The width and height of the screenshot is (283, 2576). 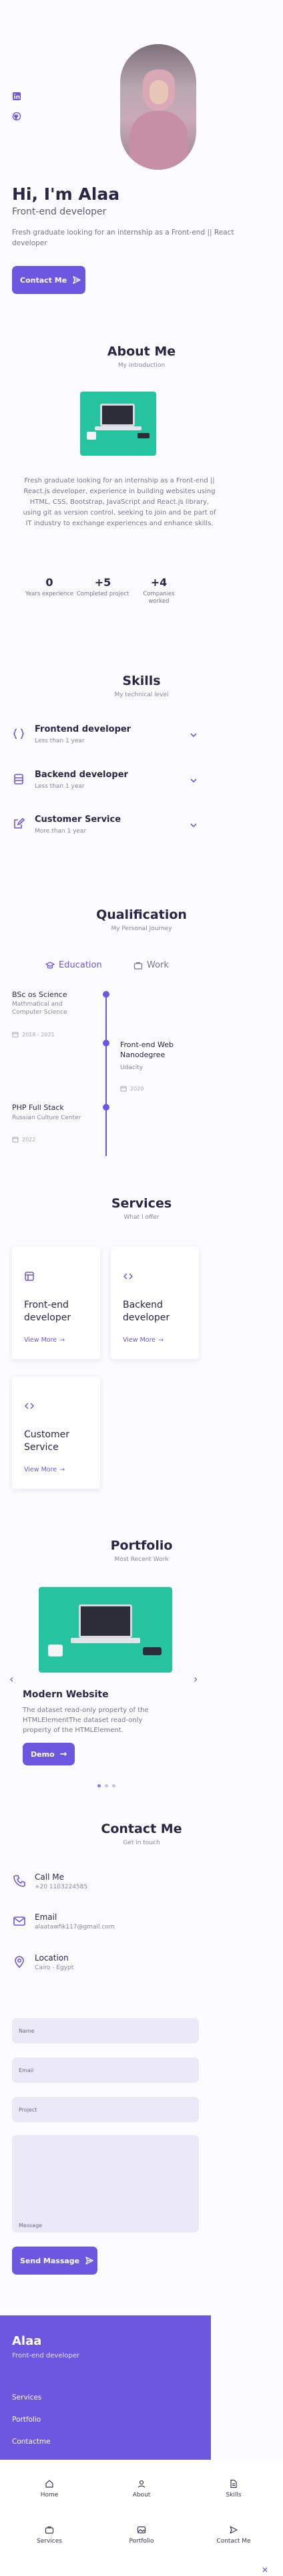 I want to click on stat-years: 0 Years experience, so click(x=50, y=587).